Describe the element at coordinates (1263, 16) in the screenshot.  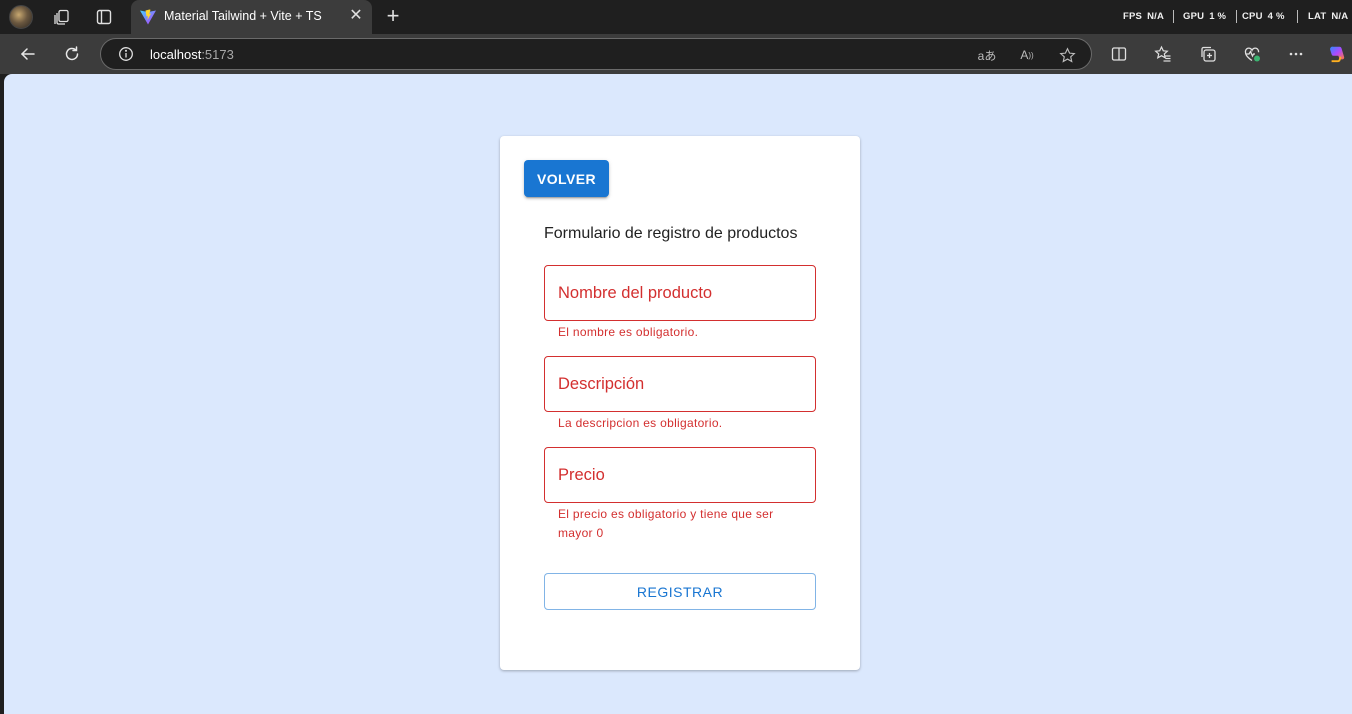
I see `cpu-indicator: CPU 4 %` at that location.